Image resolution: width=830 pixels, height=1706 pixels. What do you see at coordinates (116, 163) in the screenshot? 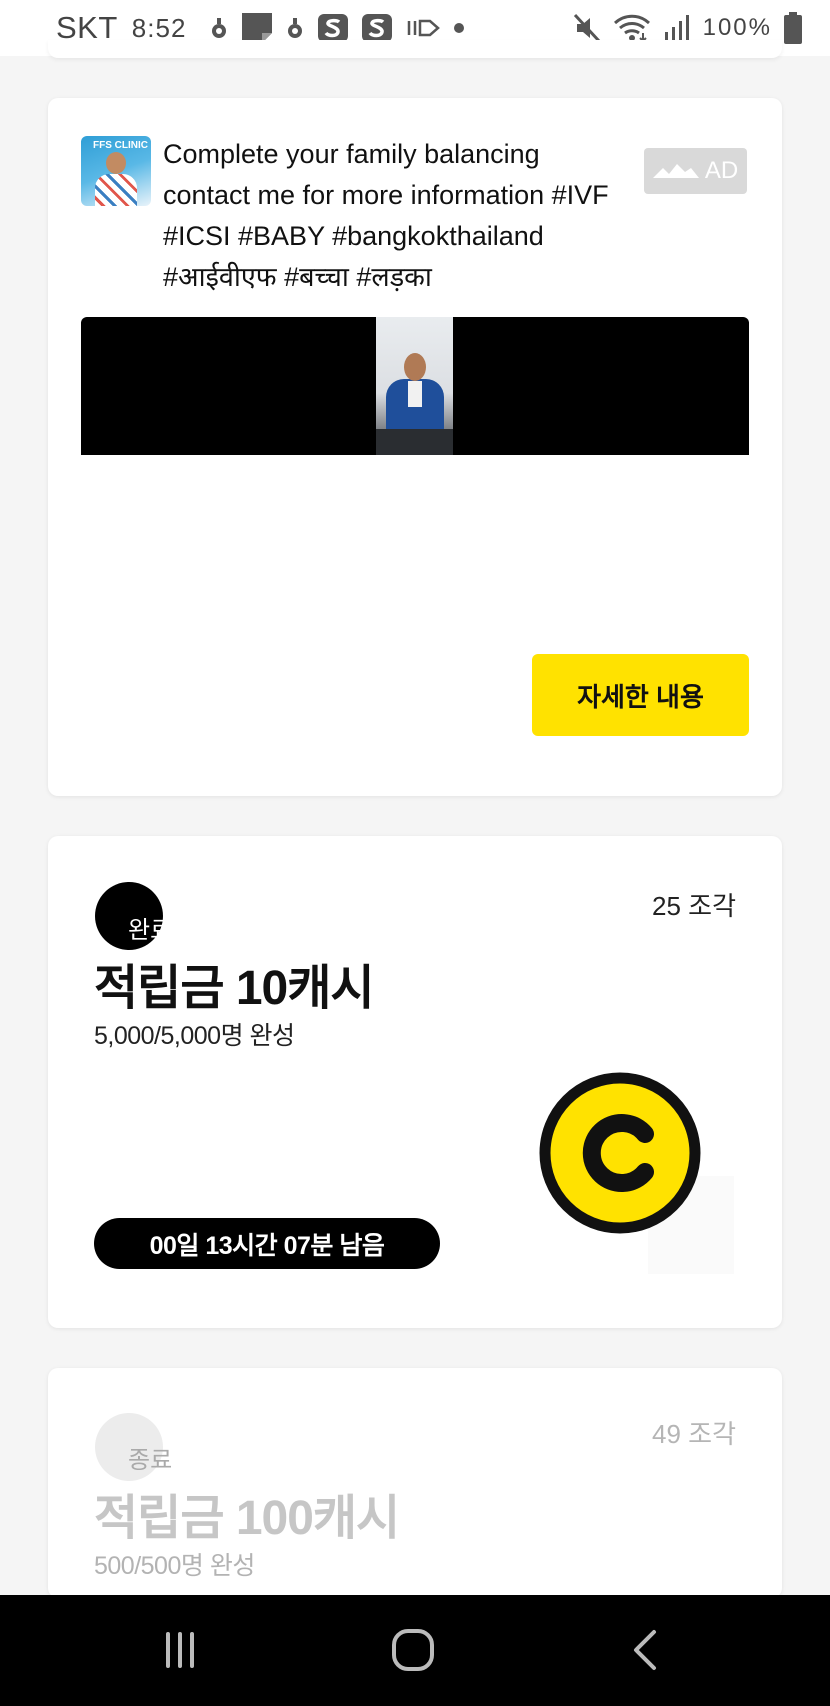
I see `avatar-person-head` at bounding box center [116, 163].